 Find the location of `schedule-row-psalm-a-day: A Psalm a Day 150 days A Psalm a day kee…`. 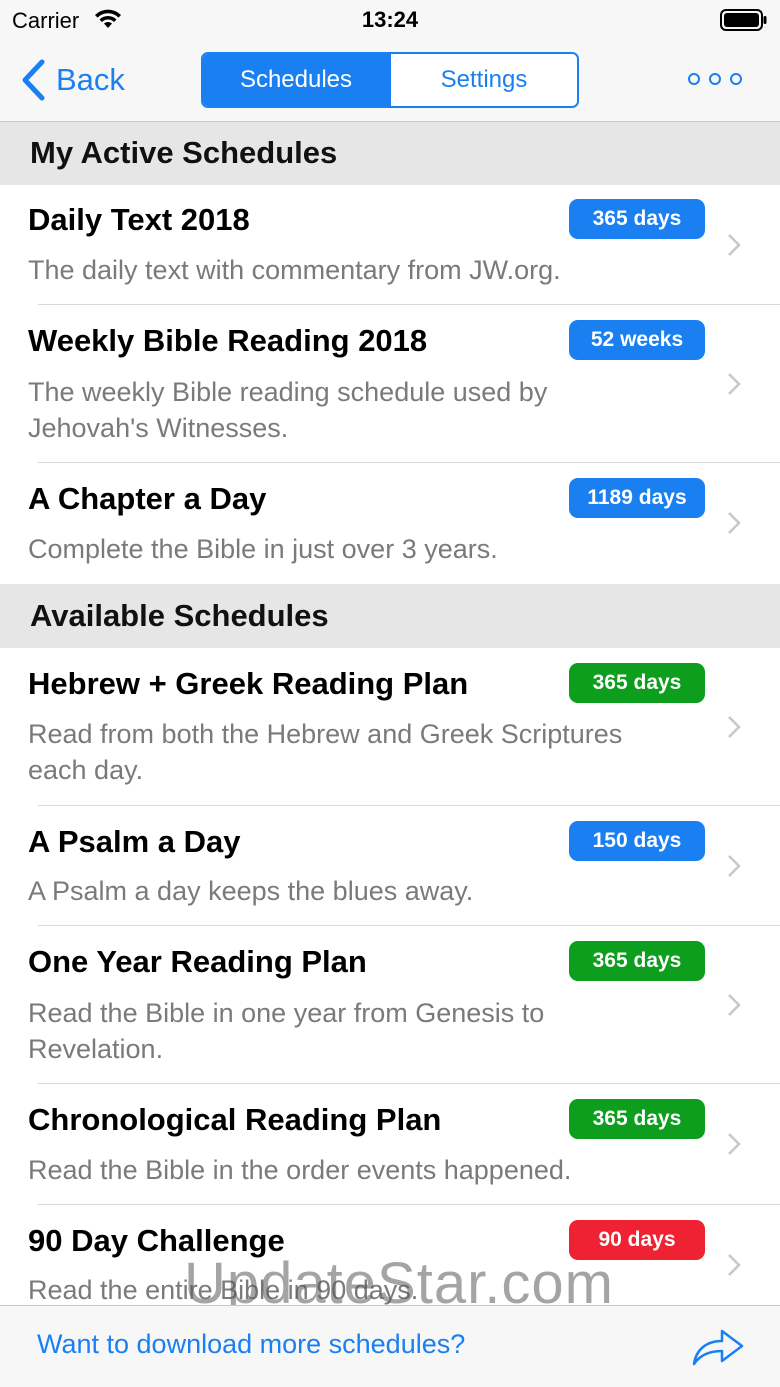

schedule-row-psalm-a-day: A Psalm a Day 150 days A Psalm a day kee… is located at coordinates (390, 866).